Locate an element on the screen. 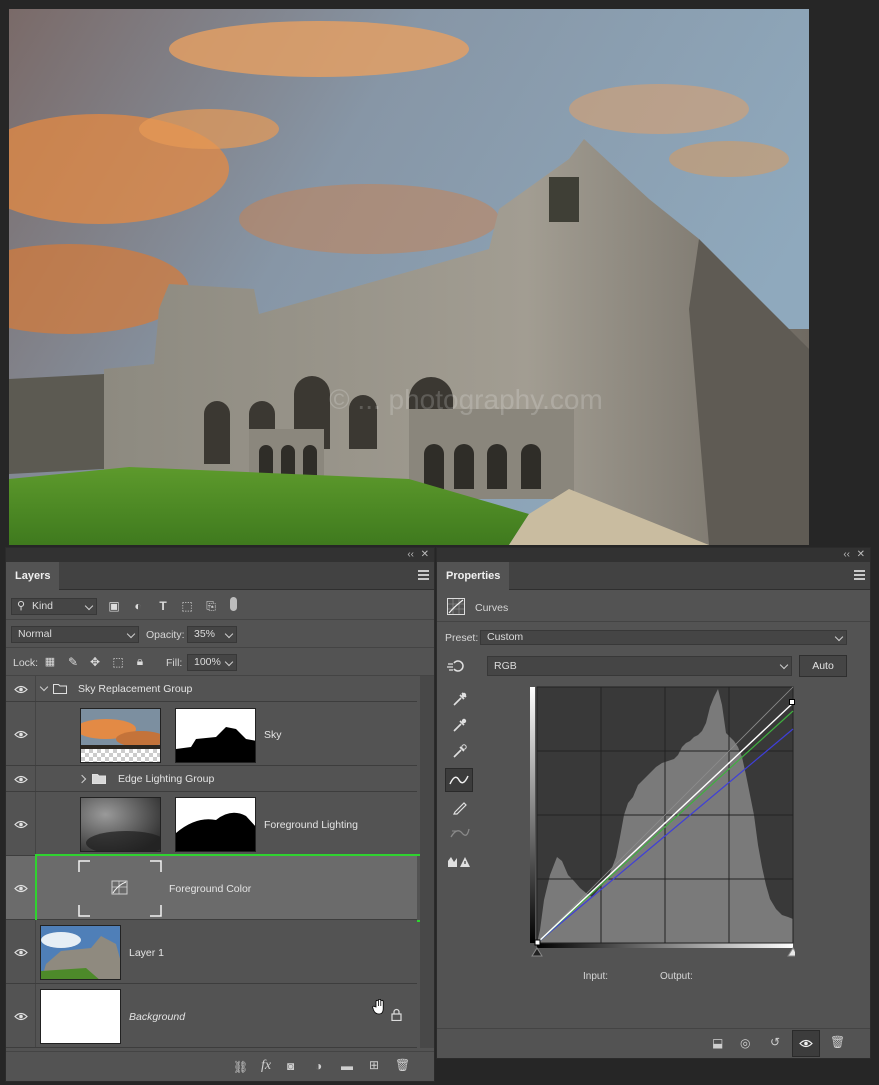 The image size is (879, 1085). pencil-draw-icon is located at coordinates (460, 807).